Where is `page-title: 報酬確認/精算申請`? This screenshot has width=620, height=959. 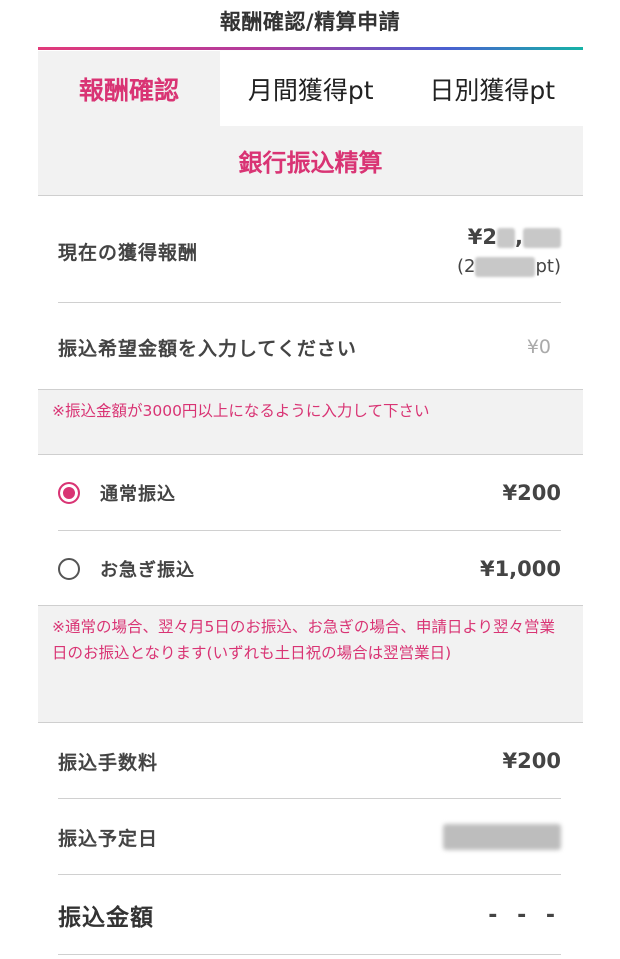 page-title: 報酬確認/精算申請 is located at coordinates (310, 22).